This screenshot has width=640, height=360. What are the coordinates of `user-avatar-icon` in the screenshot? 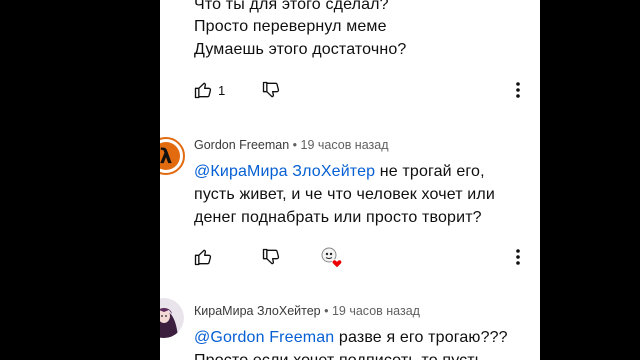 It's located at (172, 318).